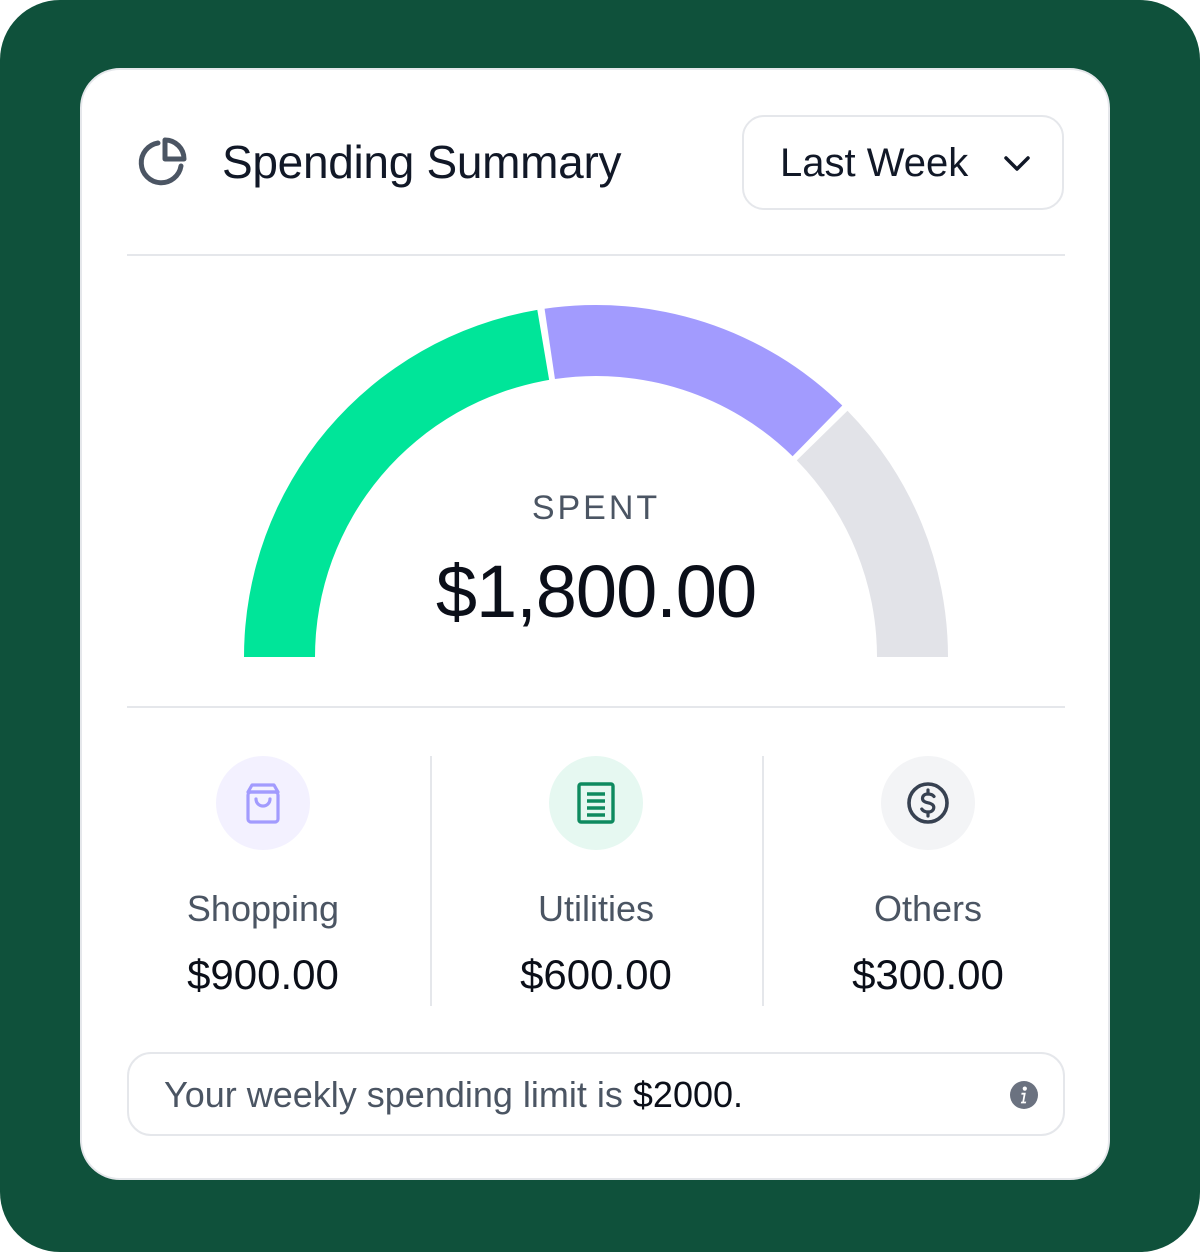 This screenshot has width=1200, height=1252. Describe the element at coordinates (928, 908) in the screenshot. I see `category-name: Others` at that location.